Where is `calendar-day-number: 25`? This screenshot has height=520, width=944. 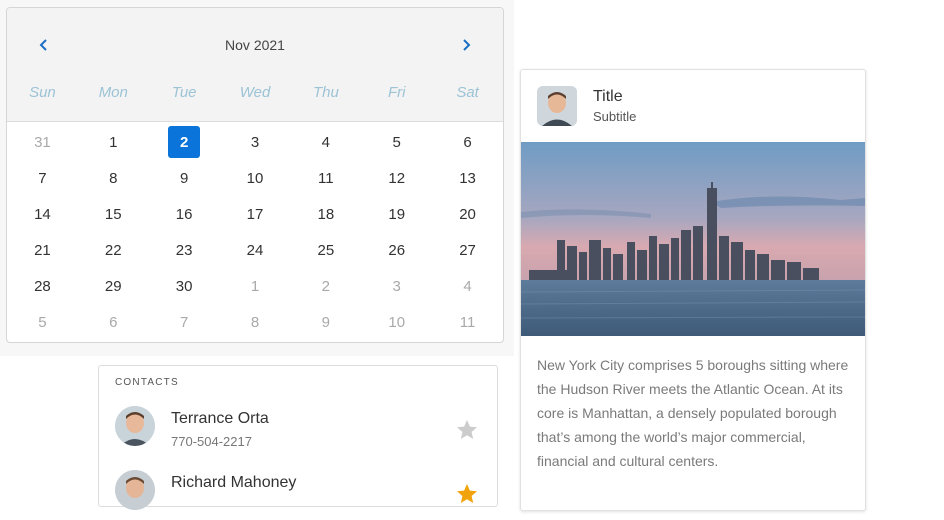
calendar-day-number: 25 is located at coordinates (326, 250).